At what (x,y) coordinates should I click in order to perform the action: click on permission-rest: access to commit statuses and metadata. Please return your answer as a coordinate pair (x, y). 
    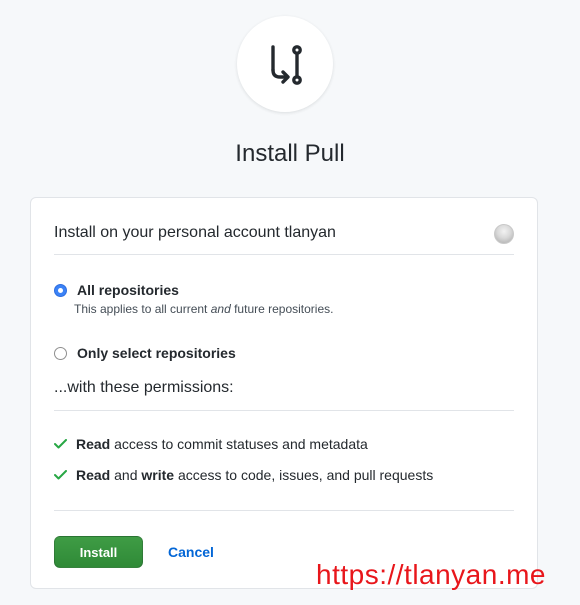
    Looking at the image, I should click on (239, 444).